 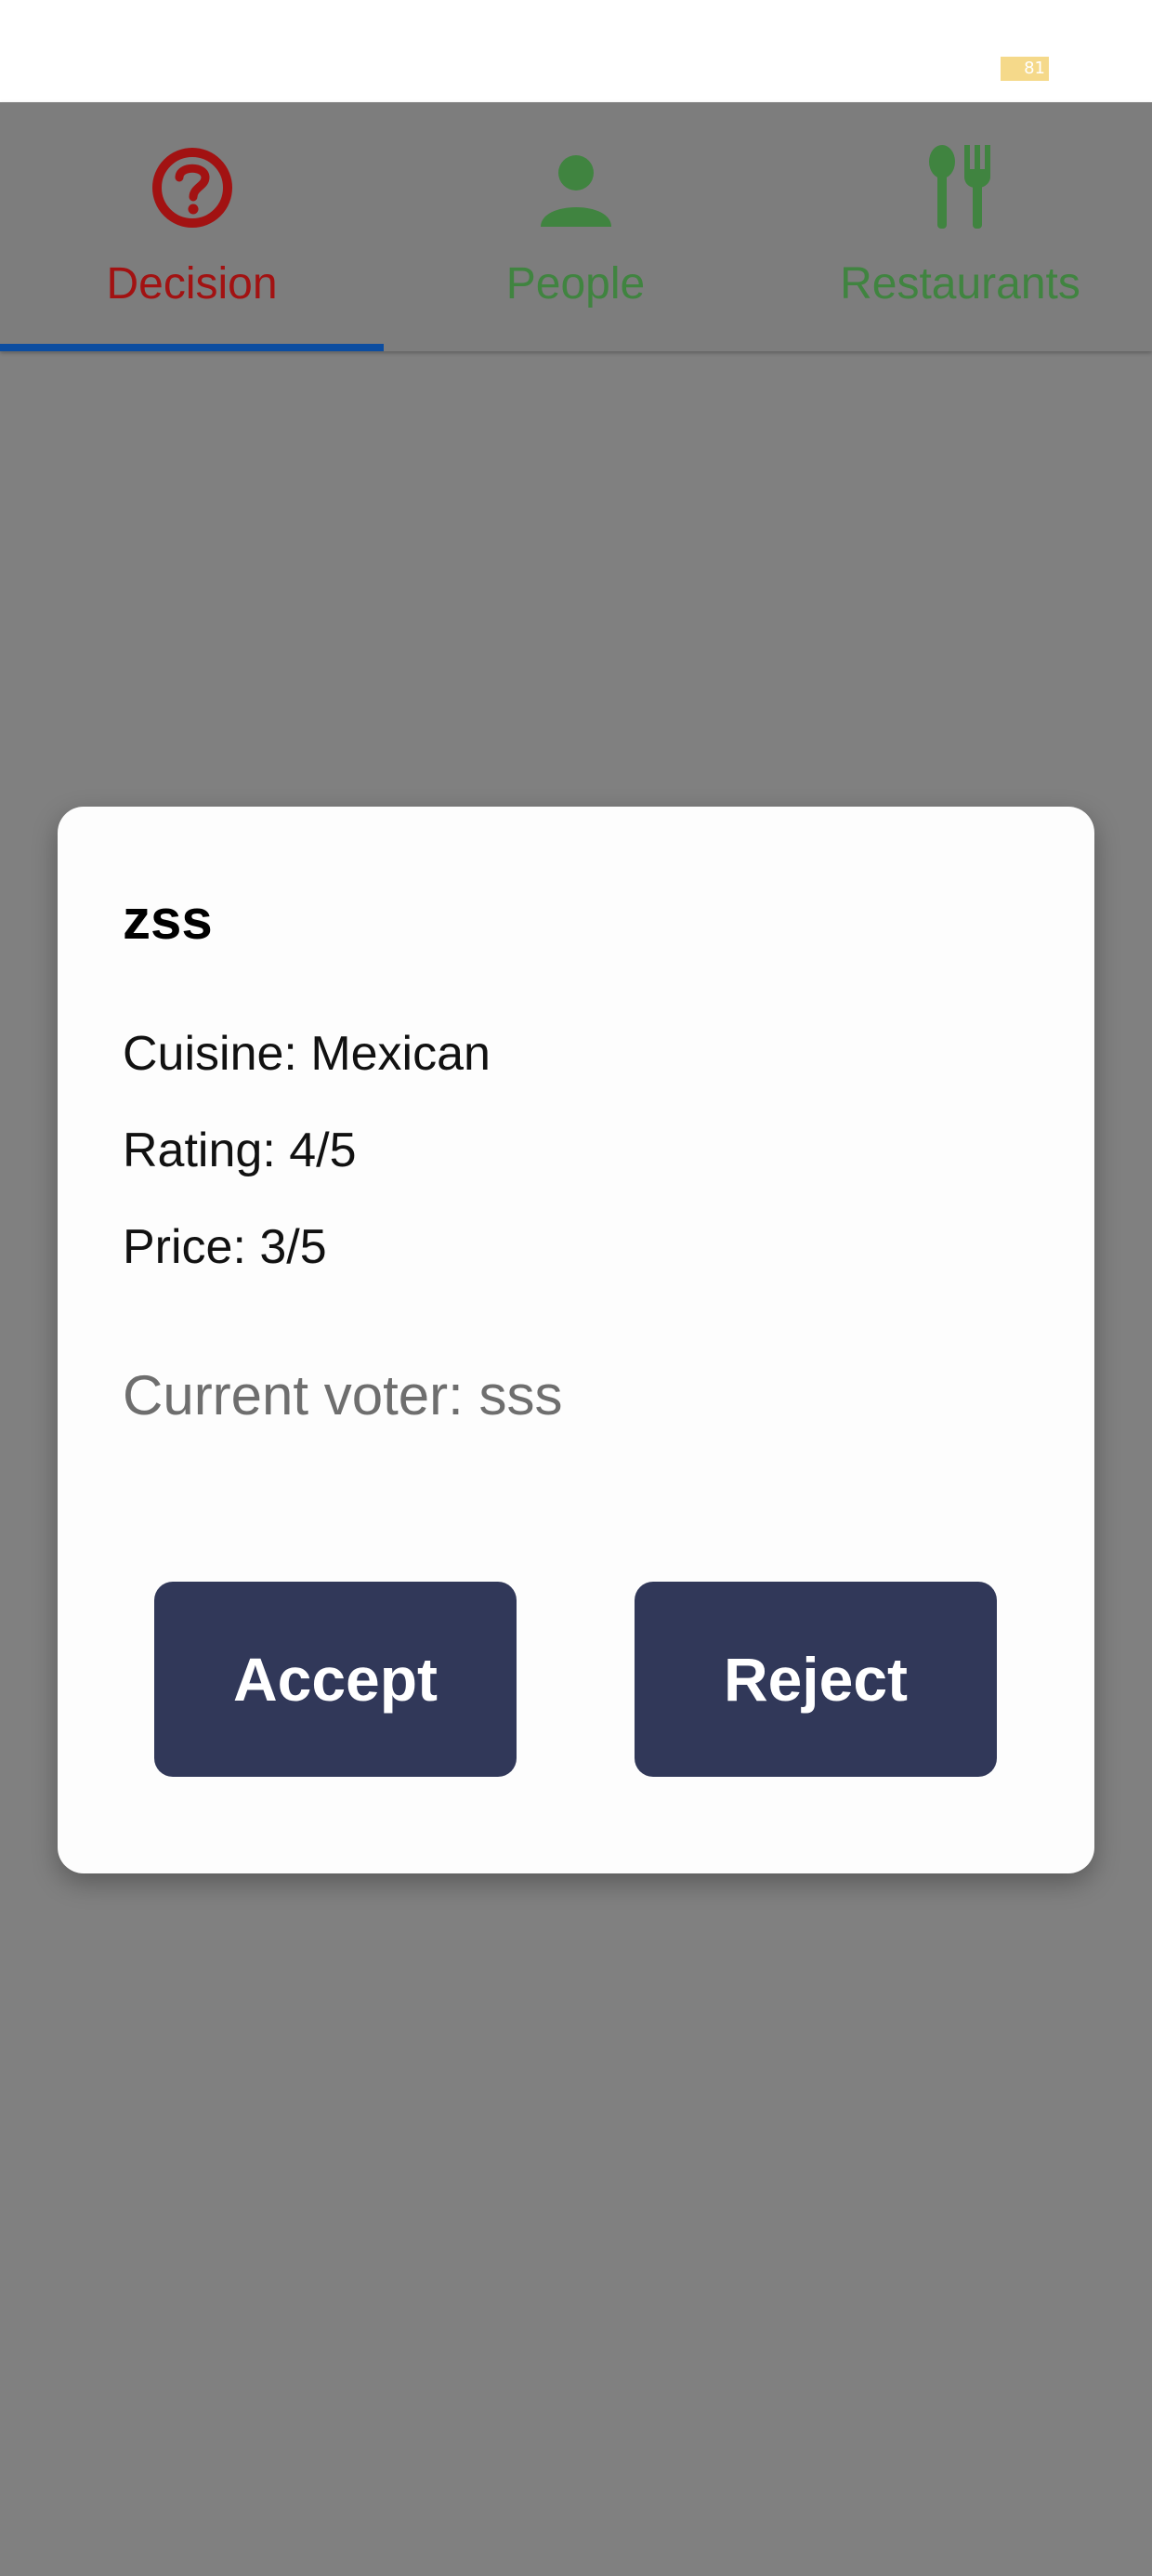 I want to click on tab-restaurants: Restaurants, so click(x=960, y=226).